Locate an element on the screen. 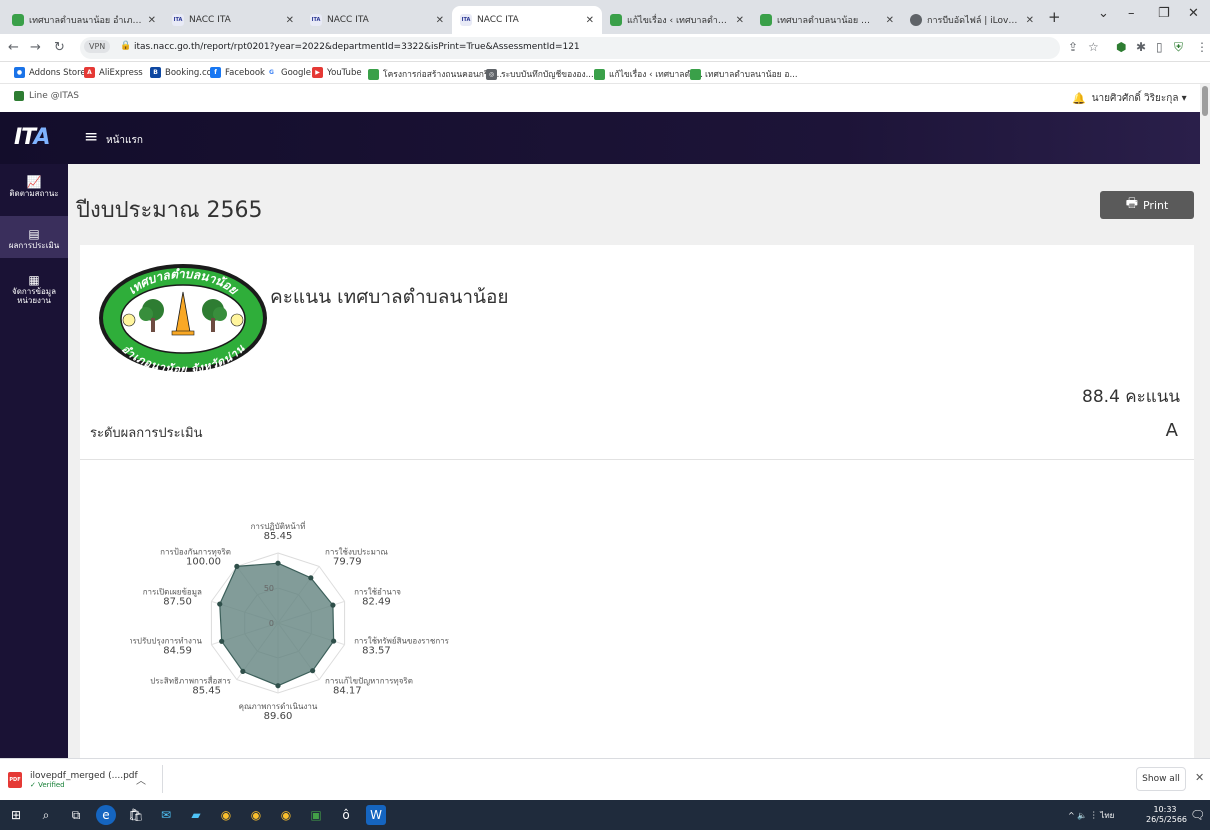  nacc-icon: ITA is located at coordinates (178, 20).